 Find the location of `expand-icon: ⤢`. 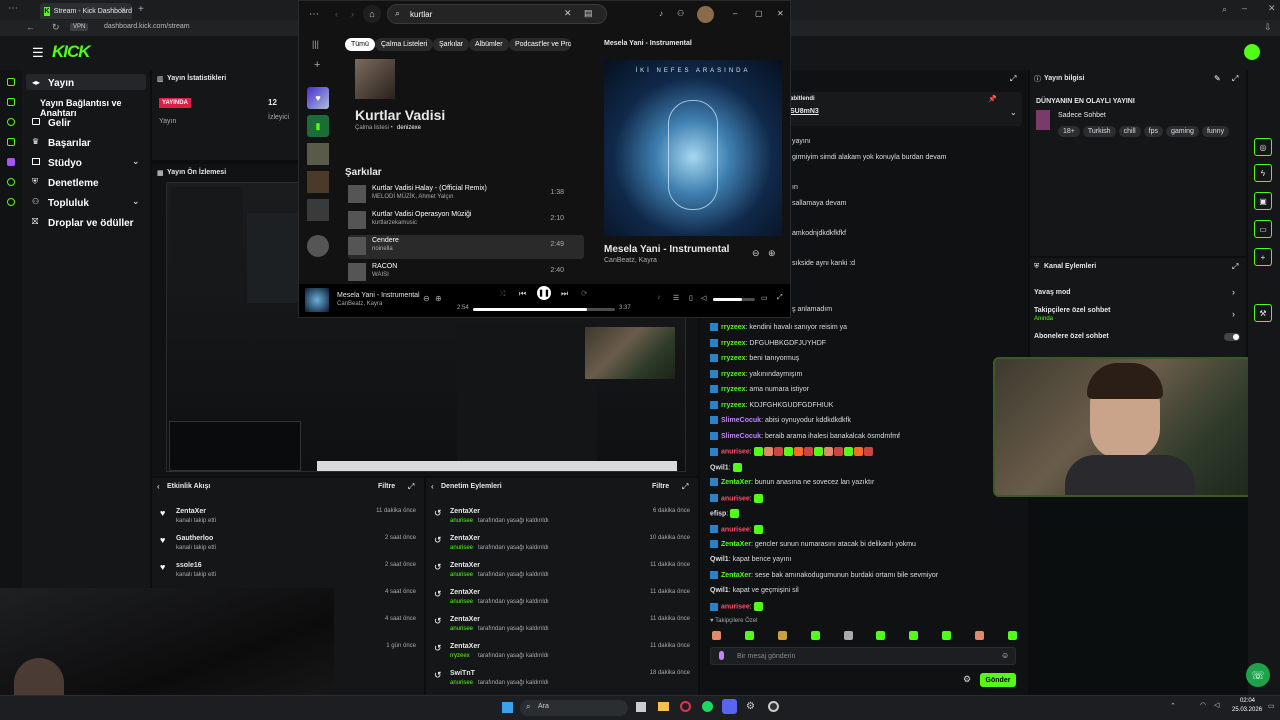

expand-icon: ⤢ is located at coordinates (411, 487).